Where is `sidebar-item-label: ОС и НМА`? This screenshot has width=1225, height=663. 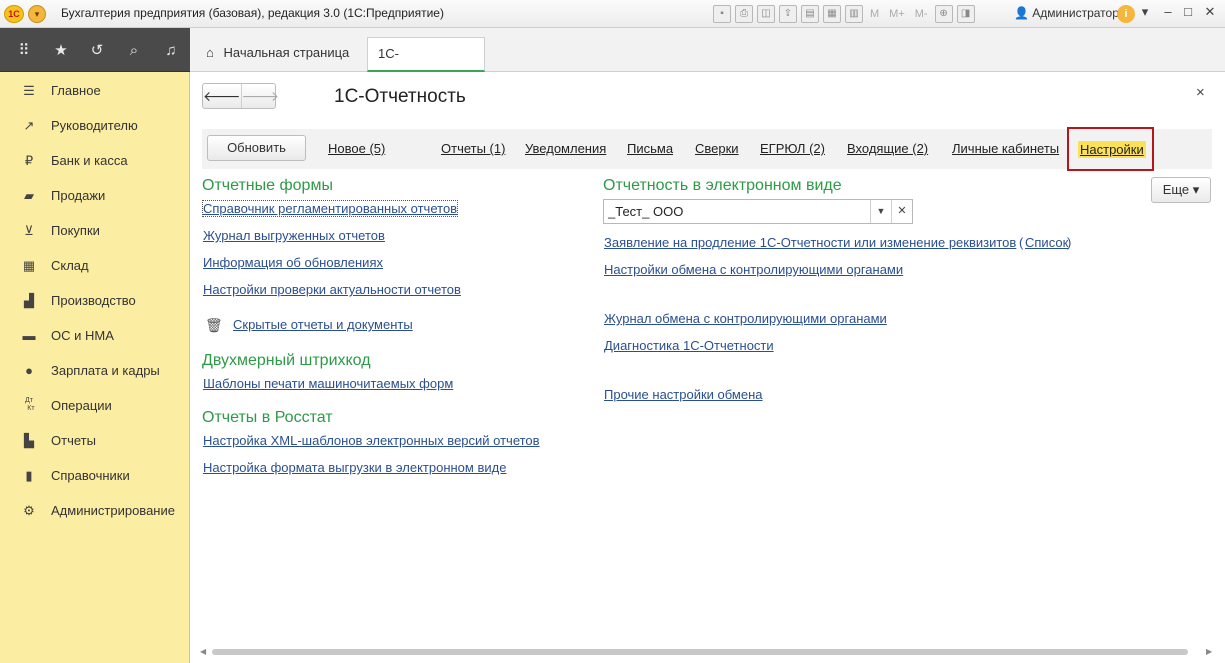
sidebar-item-label: ОС и НМА is located at coordinates (82, 335).